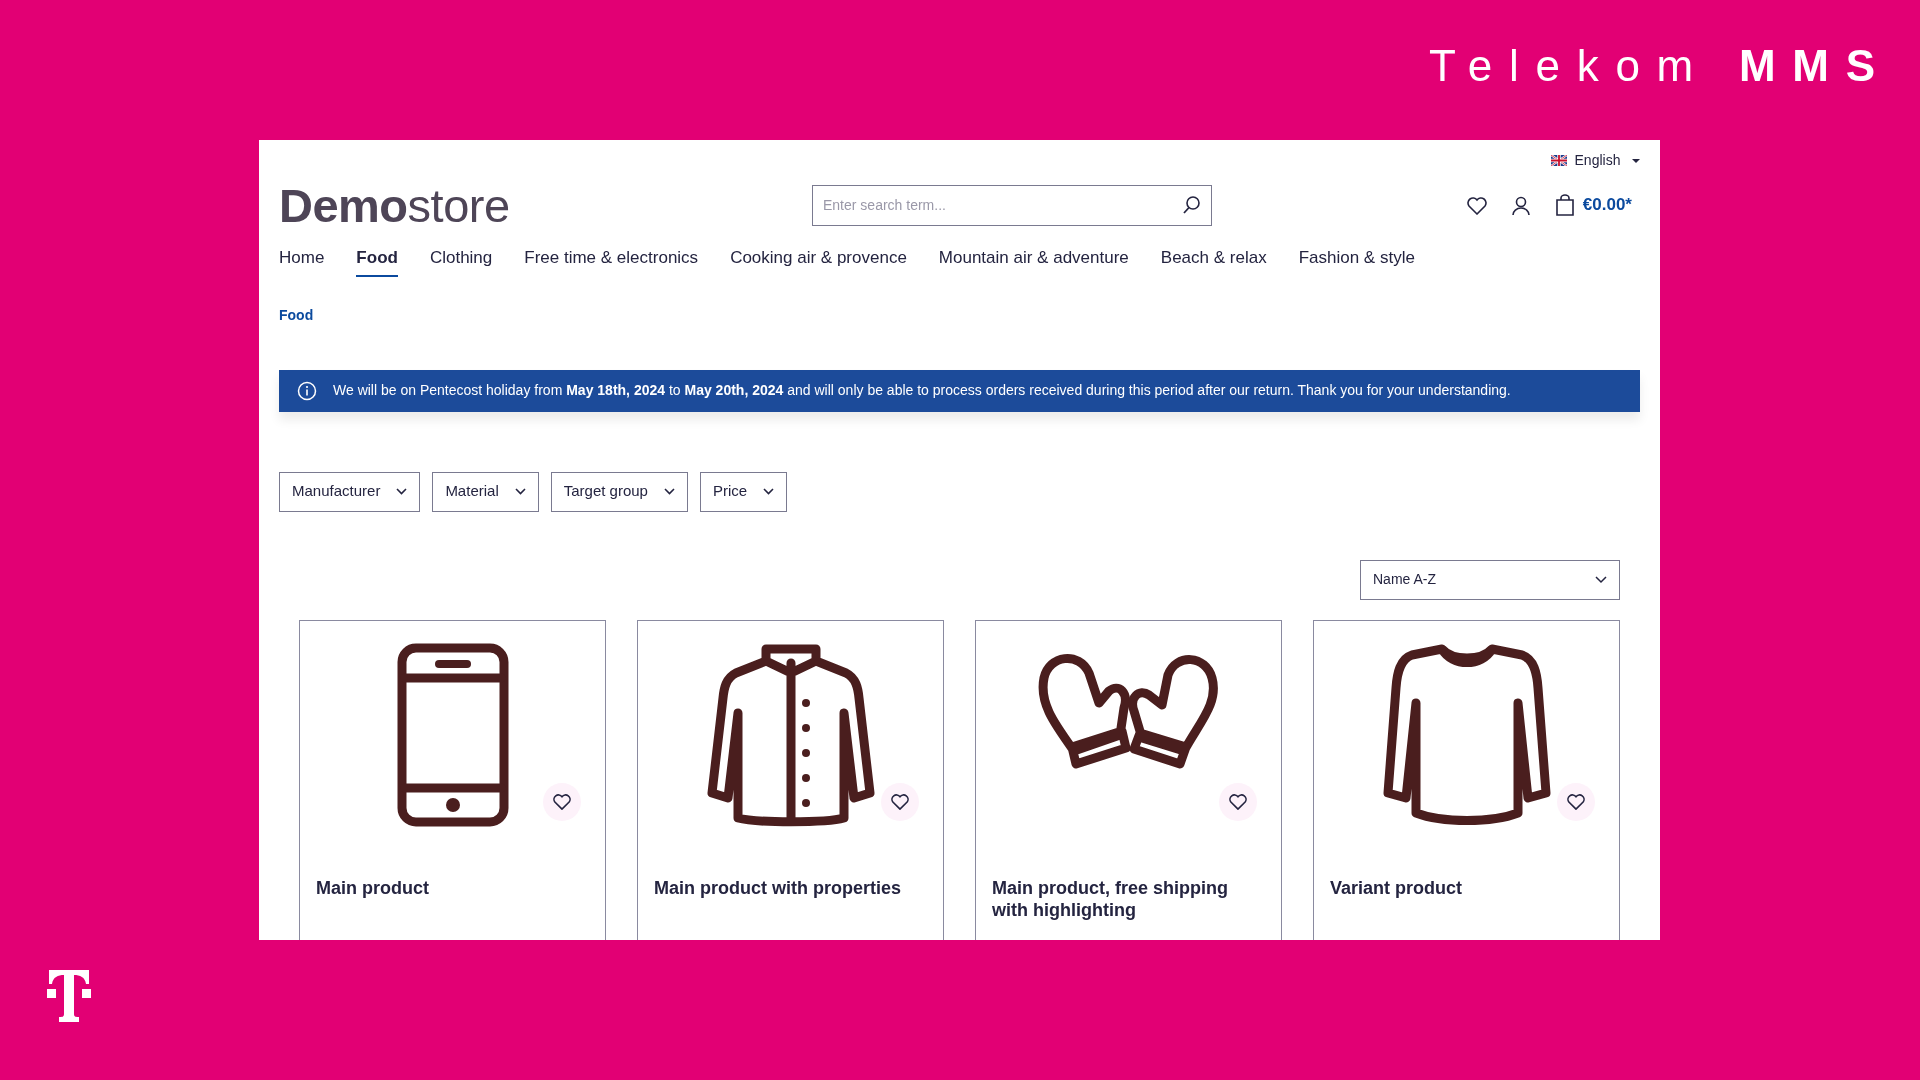  I want to click on product-name: Main product, so click(452, 887).